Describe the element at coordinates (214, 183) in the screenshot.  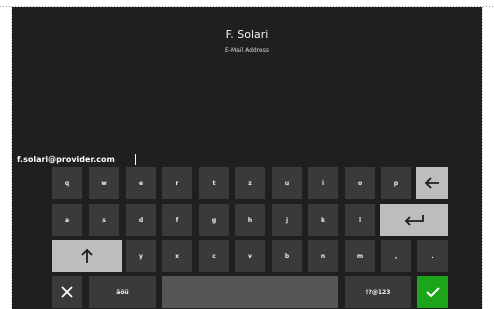
I see `key-t: t` at that location.